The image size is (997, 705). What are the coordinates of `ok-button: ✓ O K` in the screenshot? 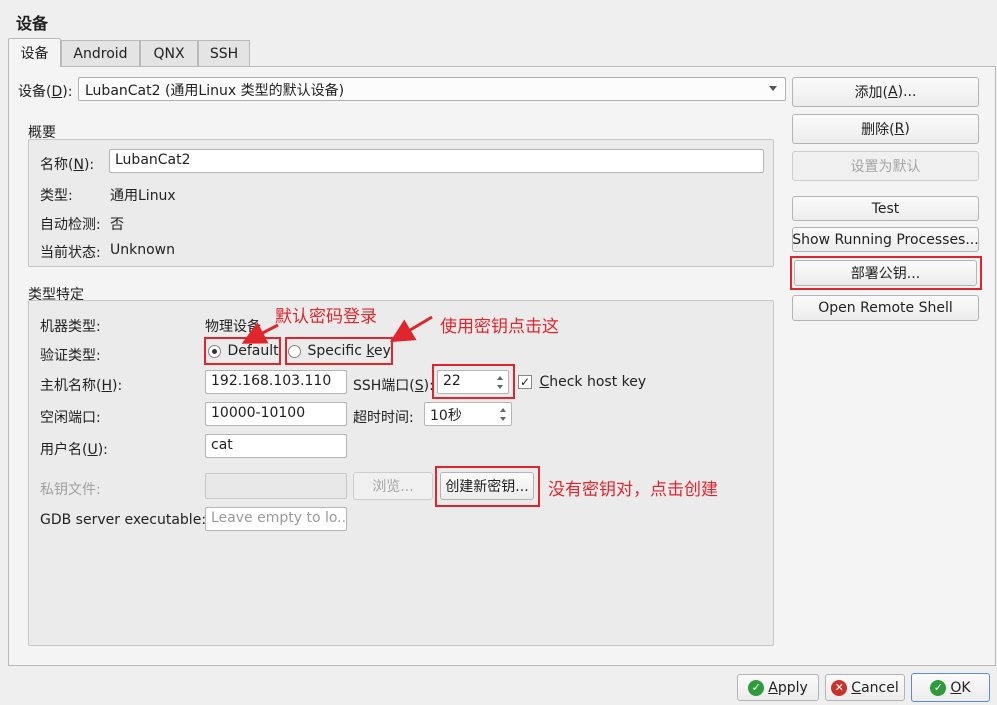 It's located at (950, 687).